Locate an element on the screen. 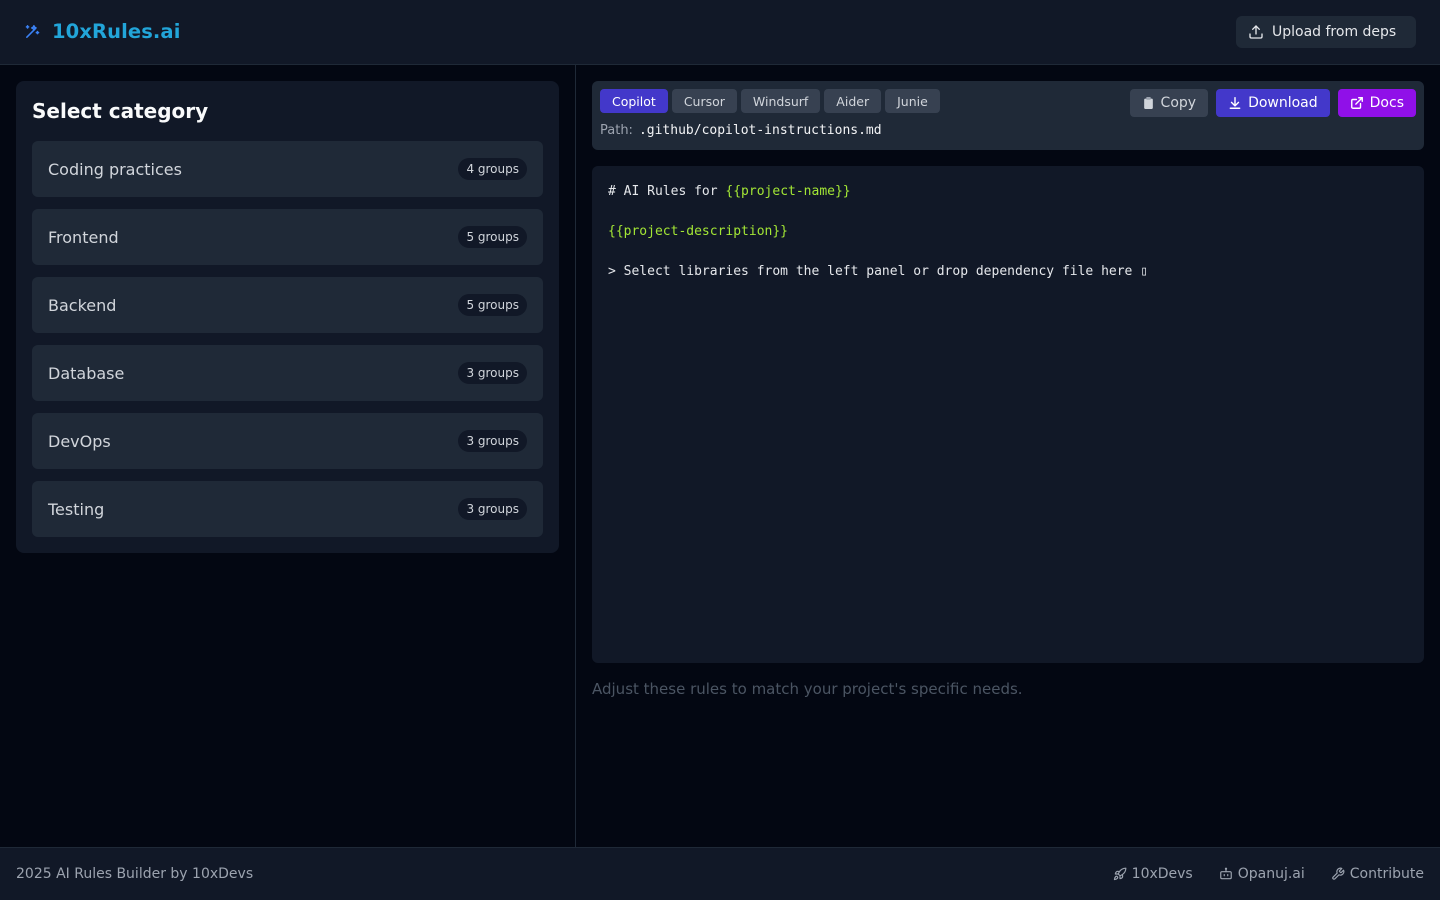 Image resolution: width=1440 pixels, height=900 pixels. category-label: DevOps is located at coordinates (79, 441).